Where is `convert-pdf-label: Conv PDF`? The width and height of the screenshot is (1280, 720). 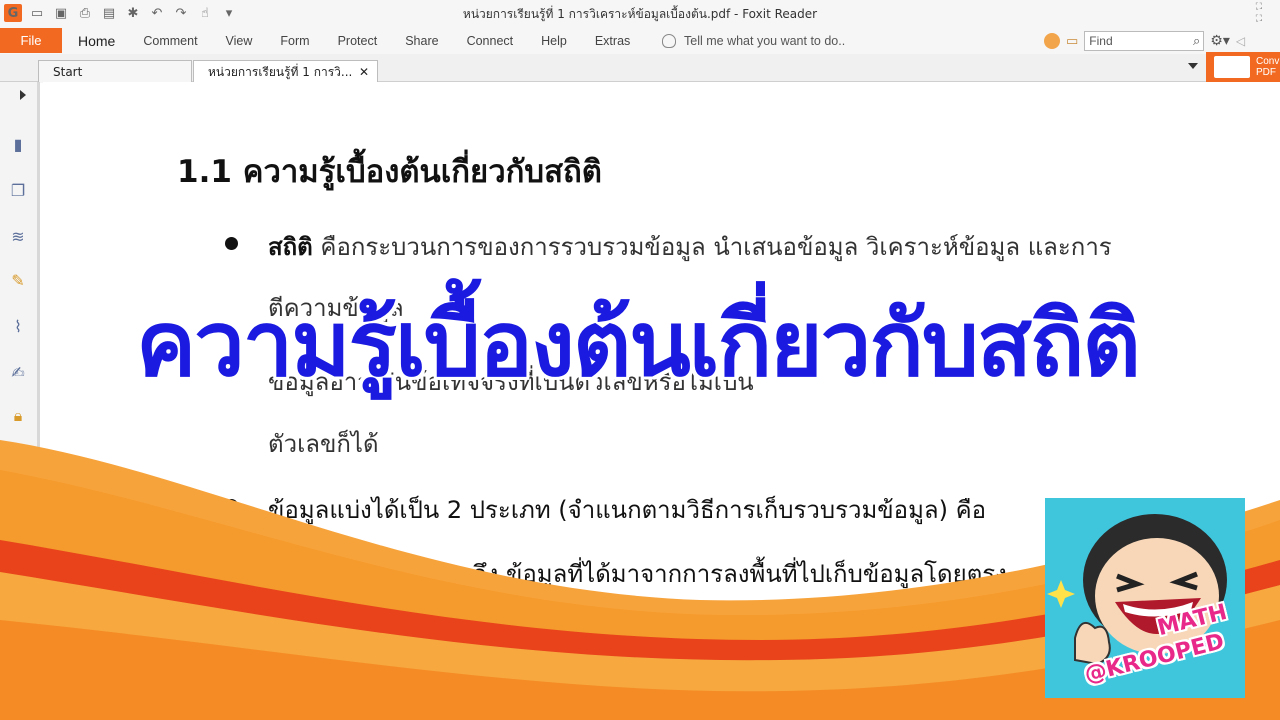
convert-pdf-label: Conv PDF is located at coordinates (1268, 67).